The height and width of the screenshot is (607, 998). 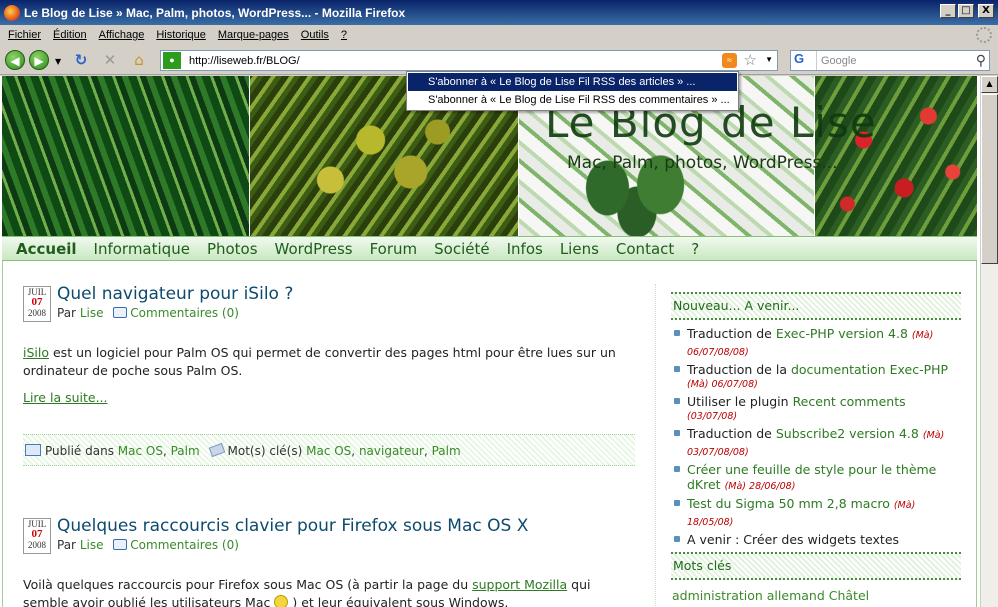 I want to click on search-placeholder: Google, so click(x=838, y=61).